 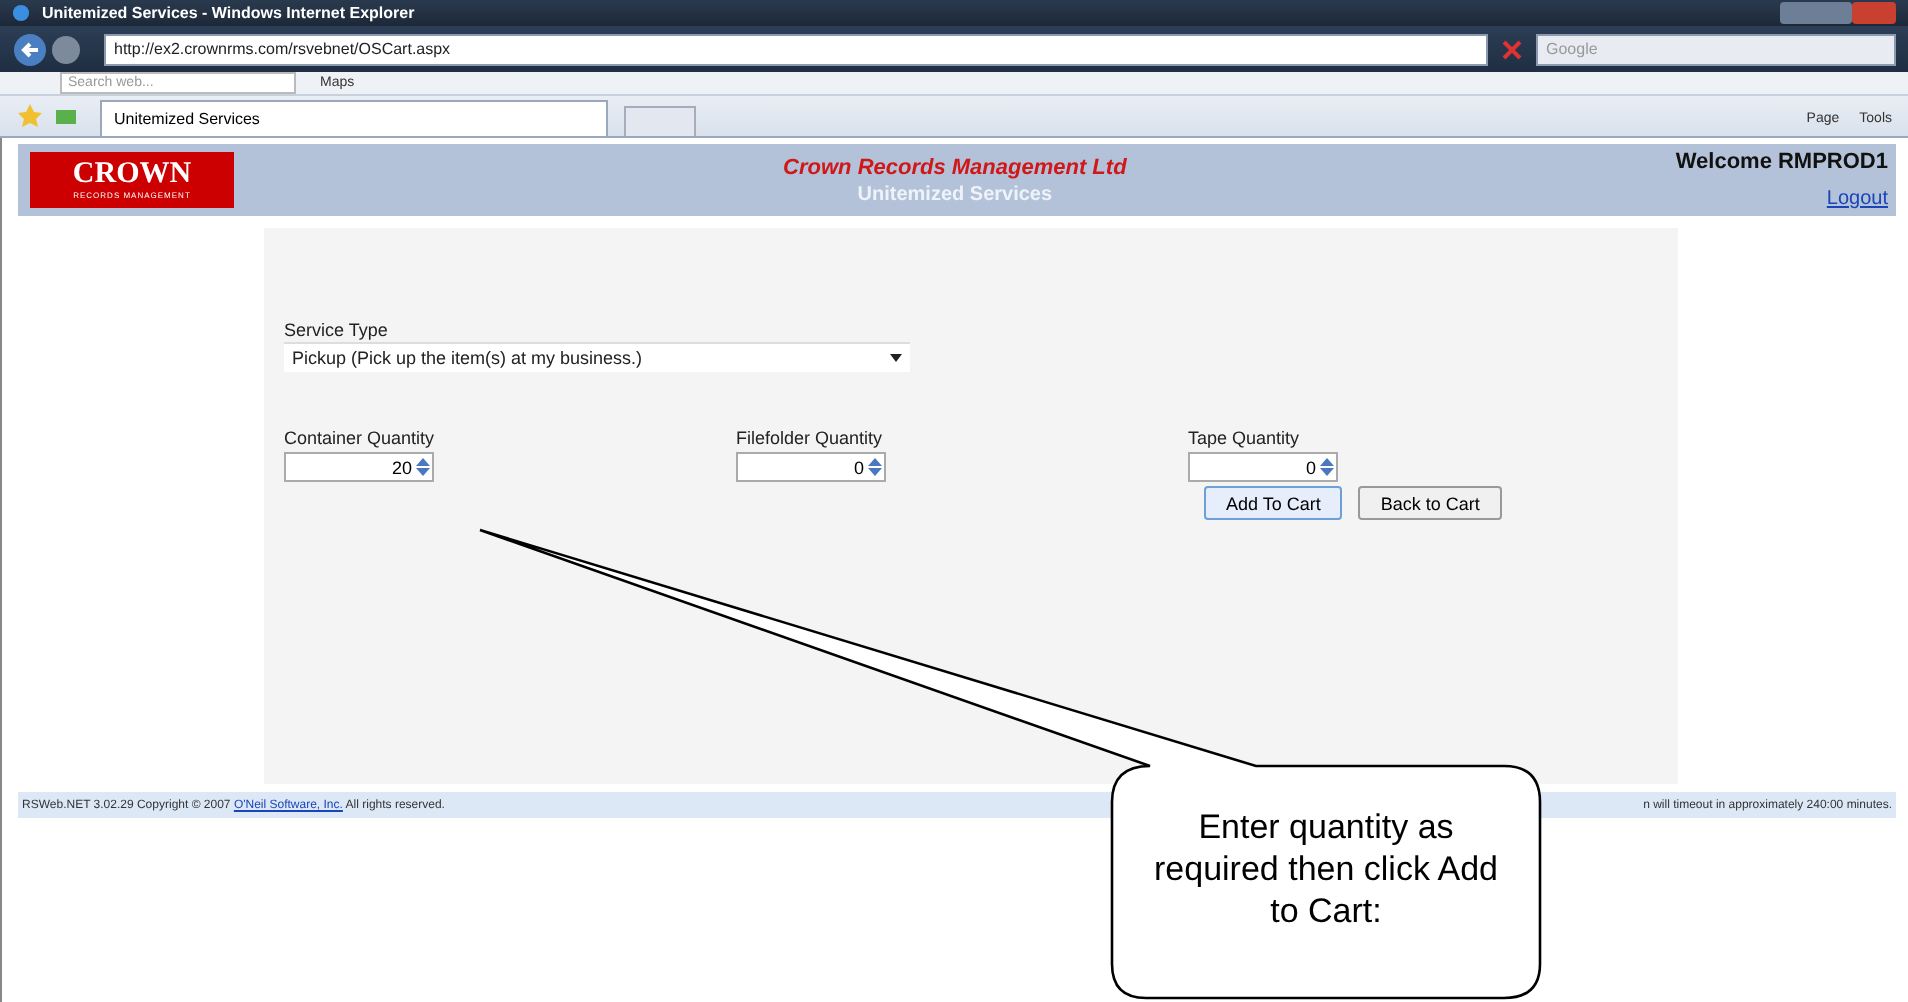 I want to click on cart-button: Add To Cart, so click(x=1273, y=503).